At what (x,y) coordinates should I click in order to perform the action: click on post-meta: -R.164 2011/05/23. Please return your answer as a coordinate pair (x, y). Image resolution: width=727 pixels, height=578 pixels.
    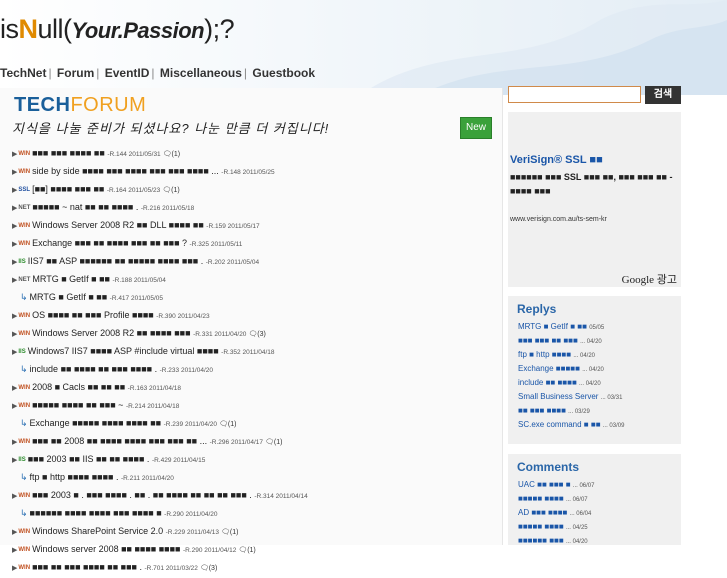
    Looking at the image, I should click on (133, 190).